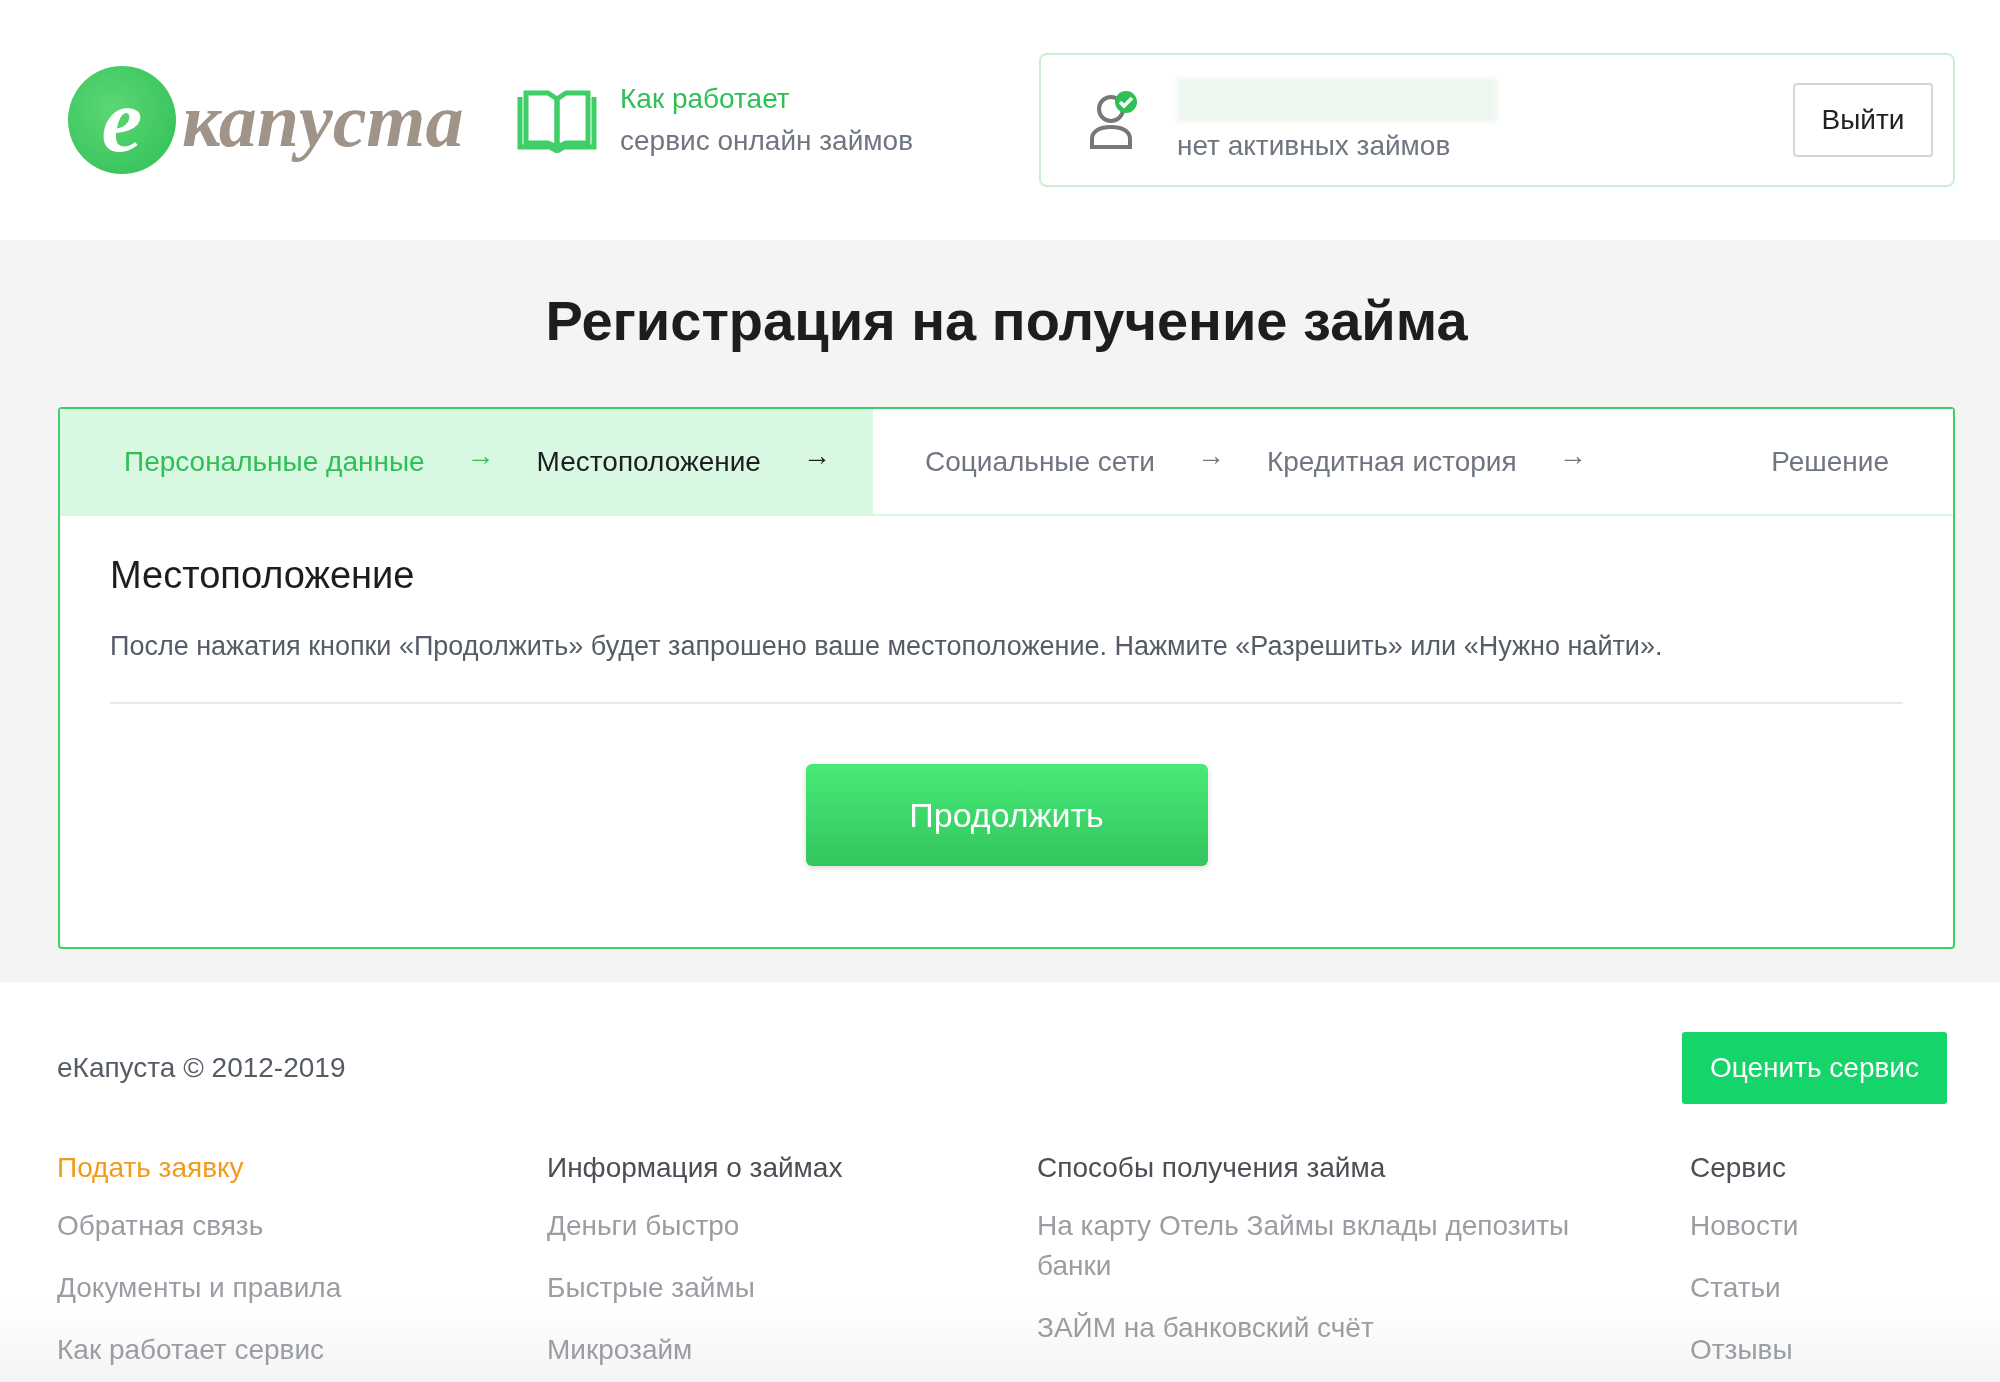 The image size is (2000, 1382). What do you see at coordinates (191, 1350) in the screenshot?
I see `footer-link: Как работает сервис` at bounding box center [191, 1350].